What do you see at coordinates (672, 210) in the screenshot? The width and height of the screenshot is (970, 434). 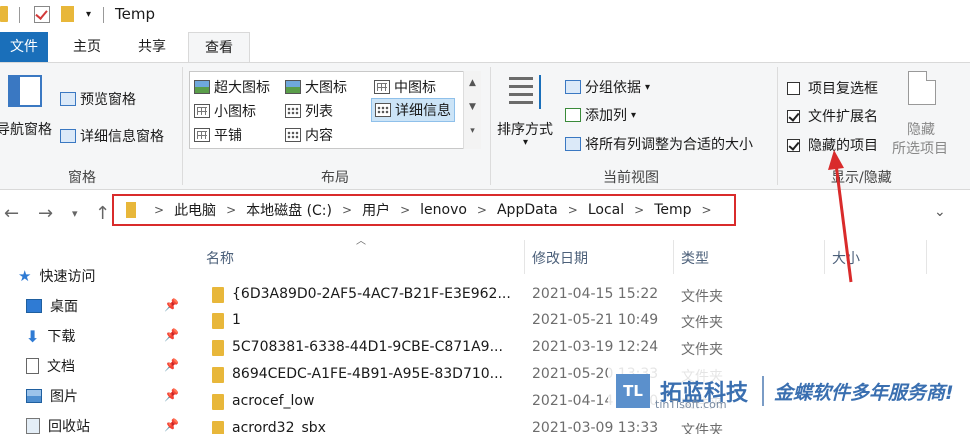 I see `breadcrumb: Temp` at bounding box center [672, 210].